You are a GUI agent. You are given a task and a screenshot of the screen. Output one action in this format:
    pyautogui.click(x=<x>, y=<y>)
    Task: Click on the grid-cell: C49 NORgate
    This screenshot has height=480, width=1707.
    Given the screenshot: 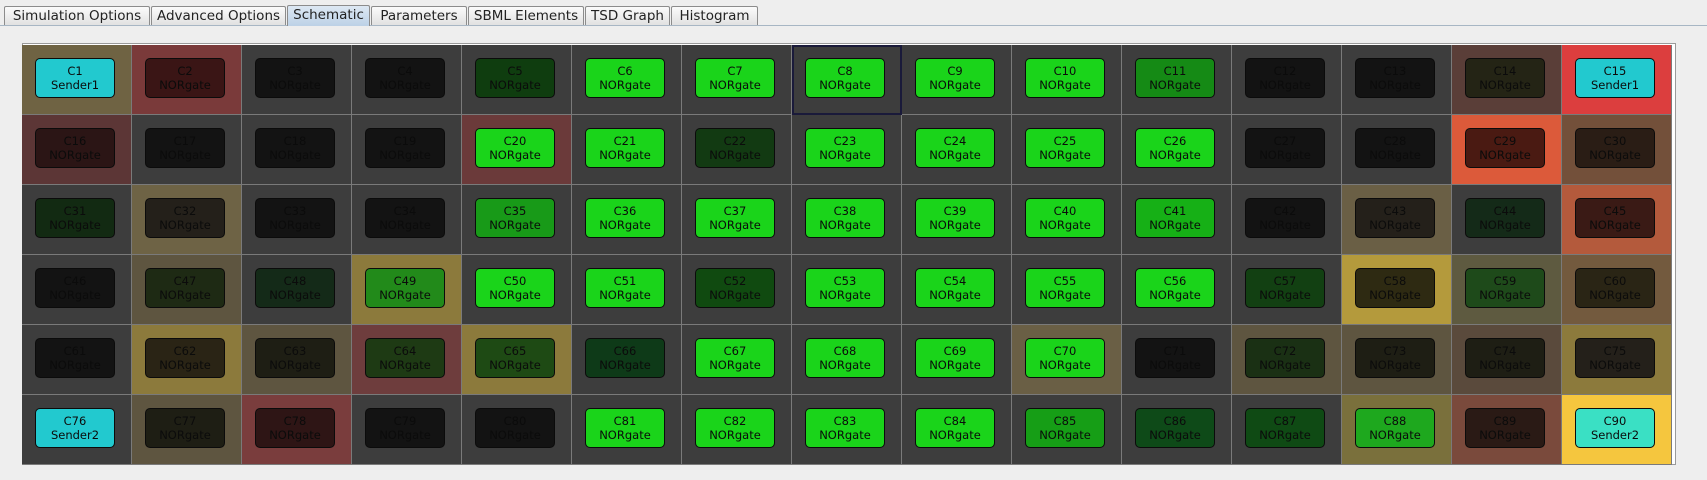 What is the action you would take?
    pyautogui.click(x=407, y=290)
    